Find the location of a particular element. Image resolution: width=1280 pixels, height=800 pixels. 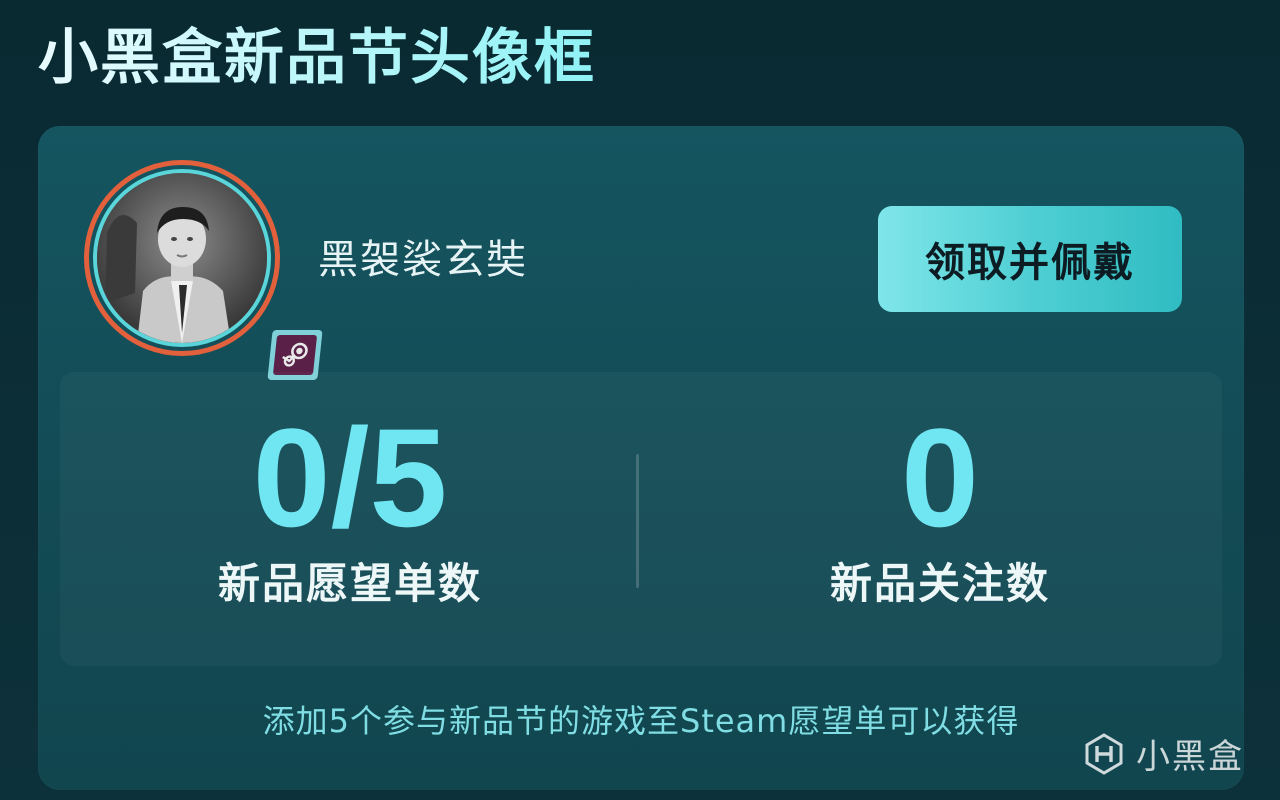

follow-label: 新品关注数 is located at coordinates (939, 583).